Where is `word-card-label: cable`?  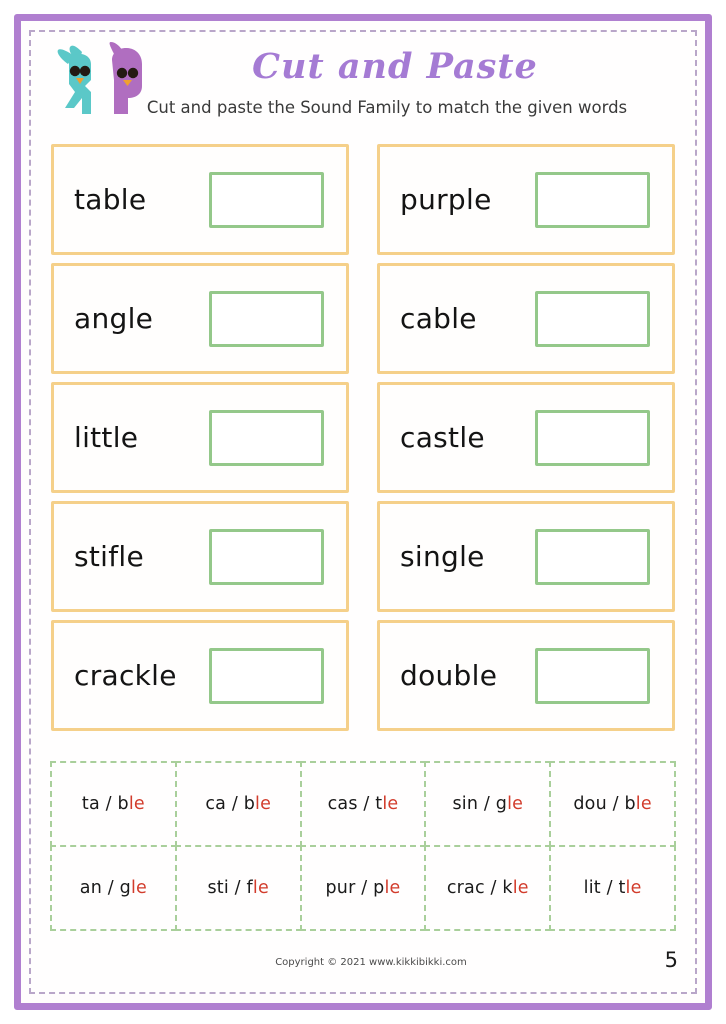
word-card-label: cable is located at coordinates (438, 318).